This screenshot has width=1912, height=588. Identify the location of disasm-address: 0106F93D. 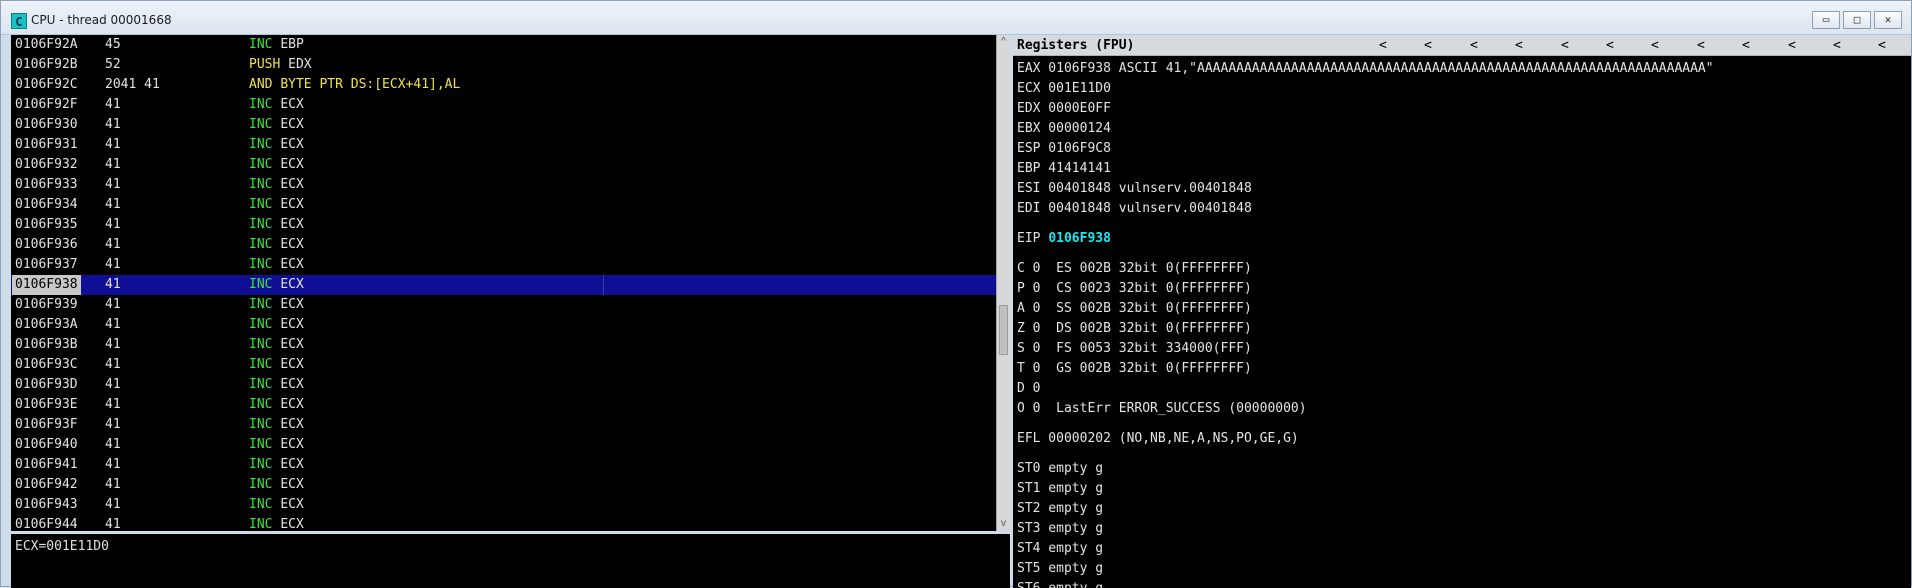
(46, 384).